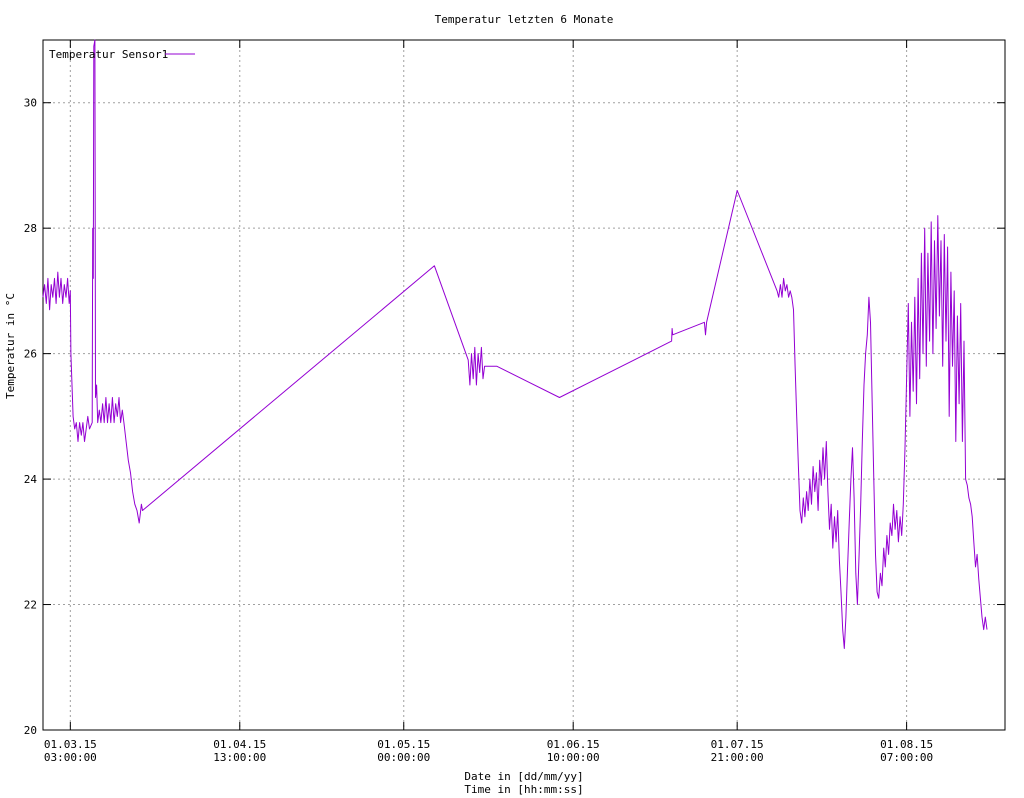  What do you see at coordinates (30, 605) in the screenshot?
I see `y-tick-label: 22` at bounding box center [30, 605].